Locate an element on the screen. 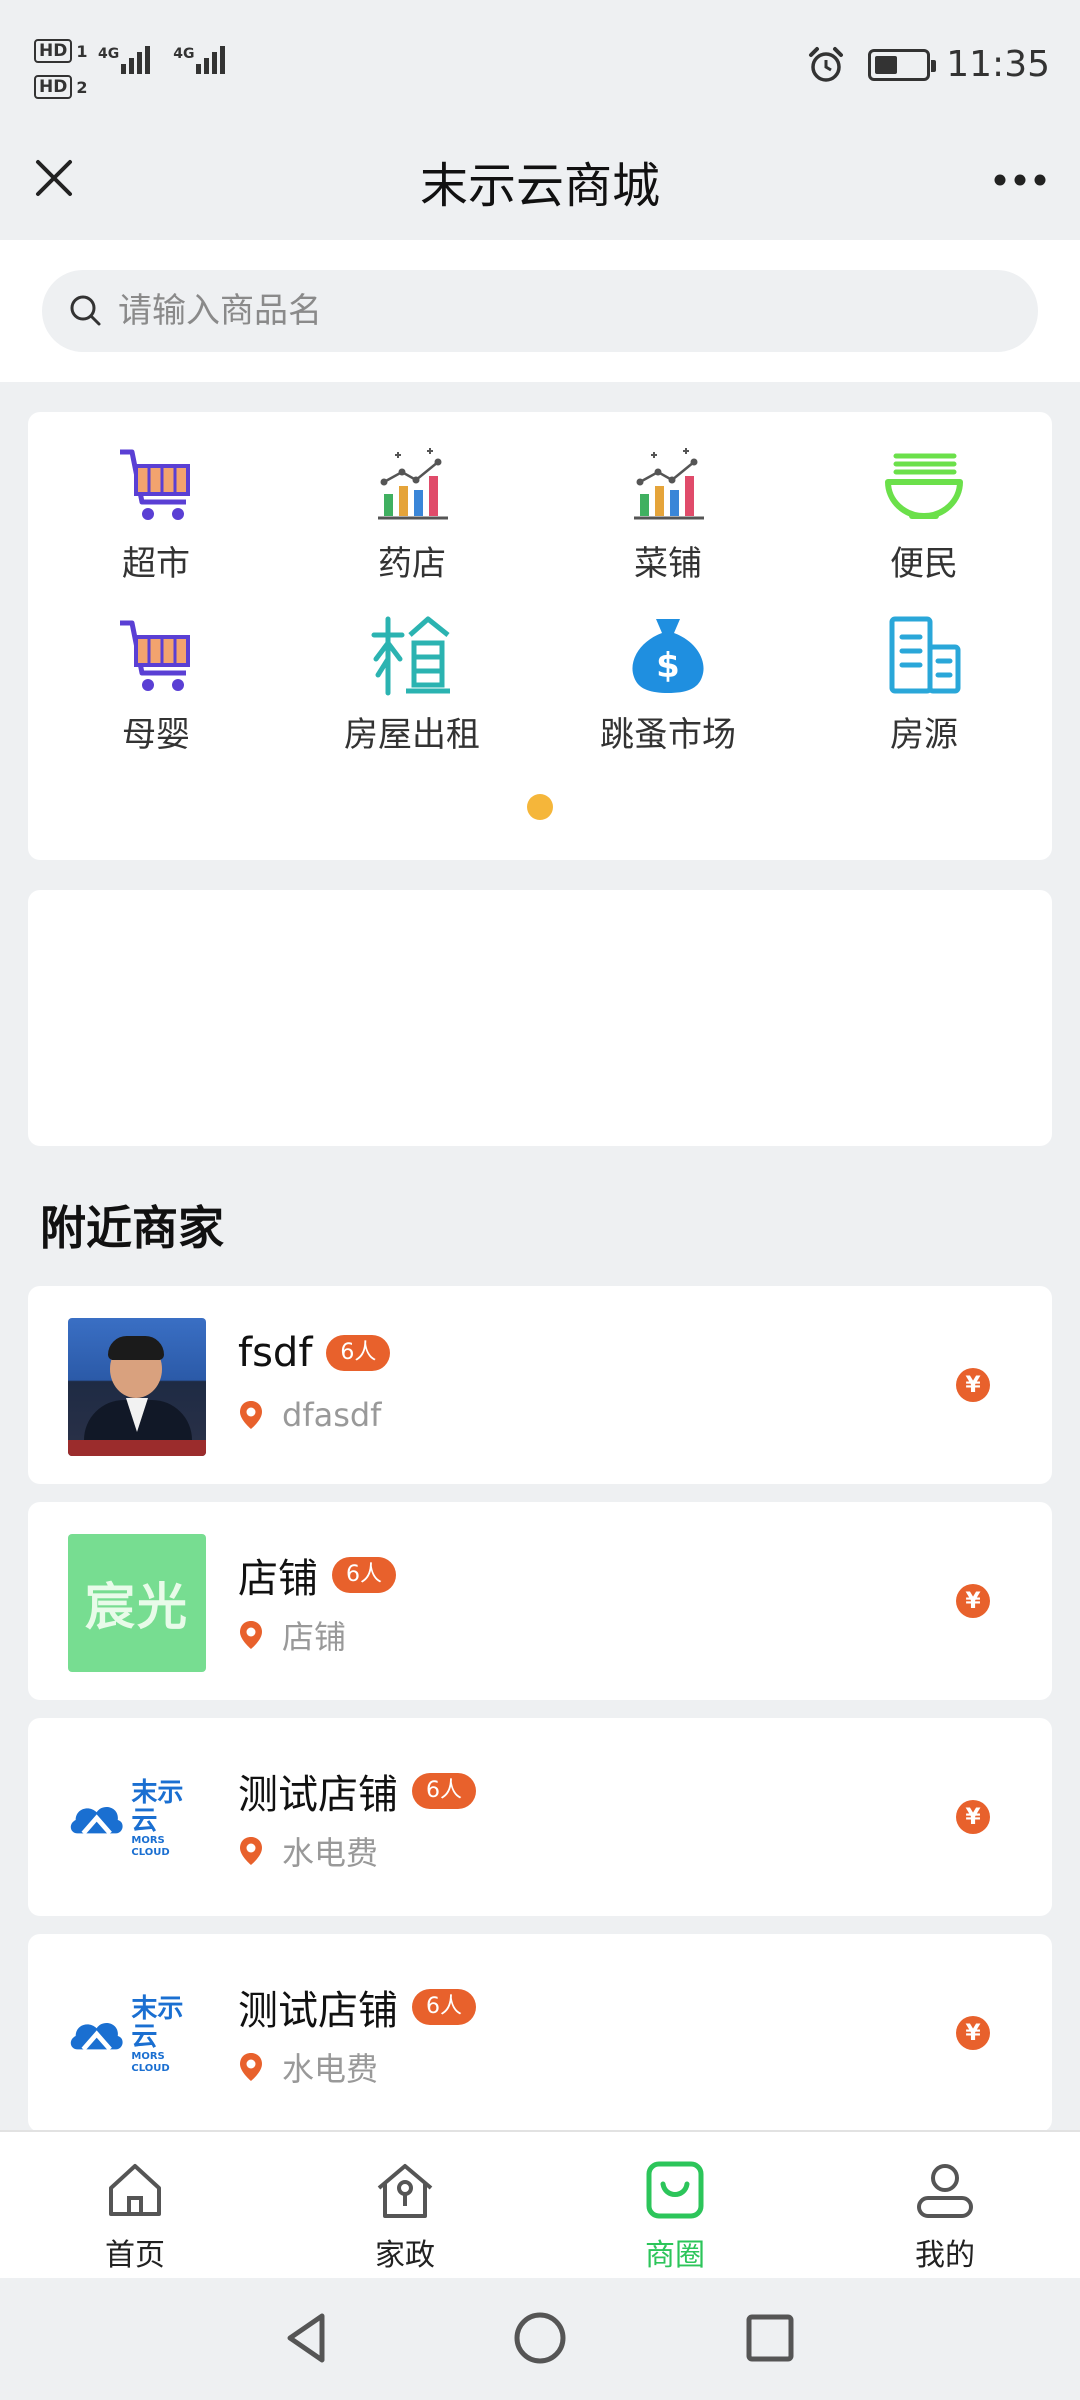  nav-label: 我的 is located at coordinates (945, 2255).